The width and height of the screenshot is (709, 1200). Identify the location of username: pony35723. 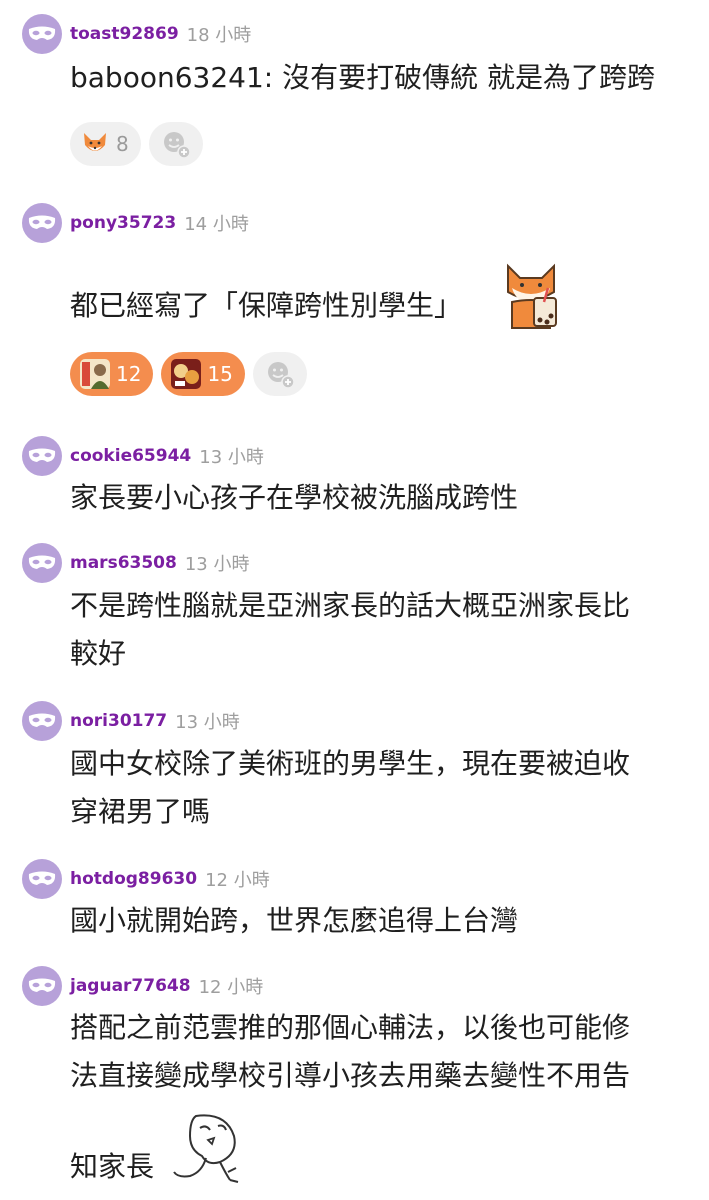
(123, 223).